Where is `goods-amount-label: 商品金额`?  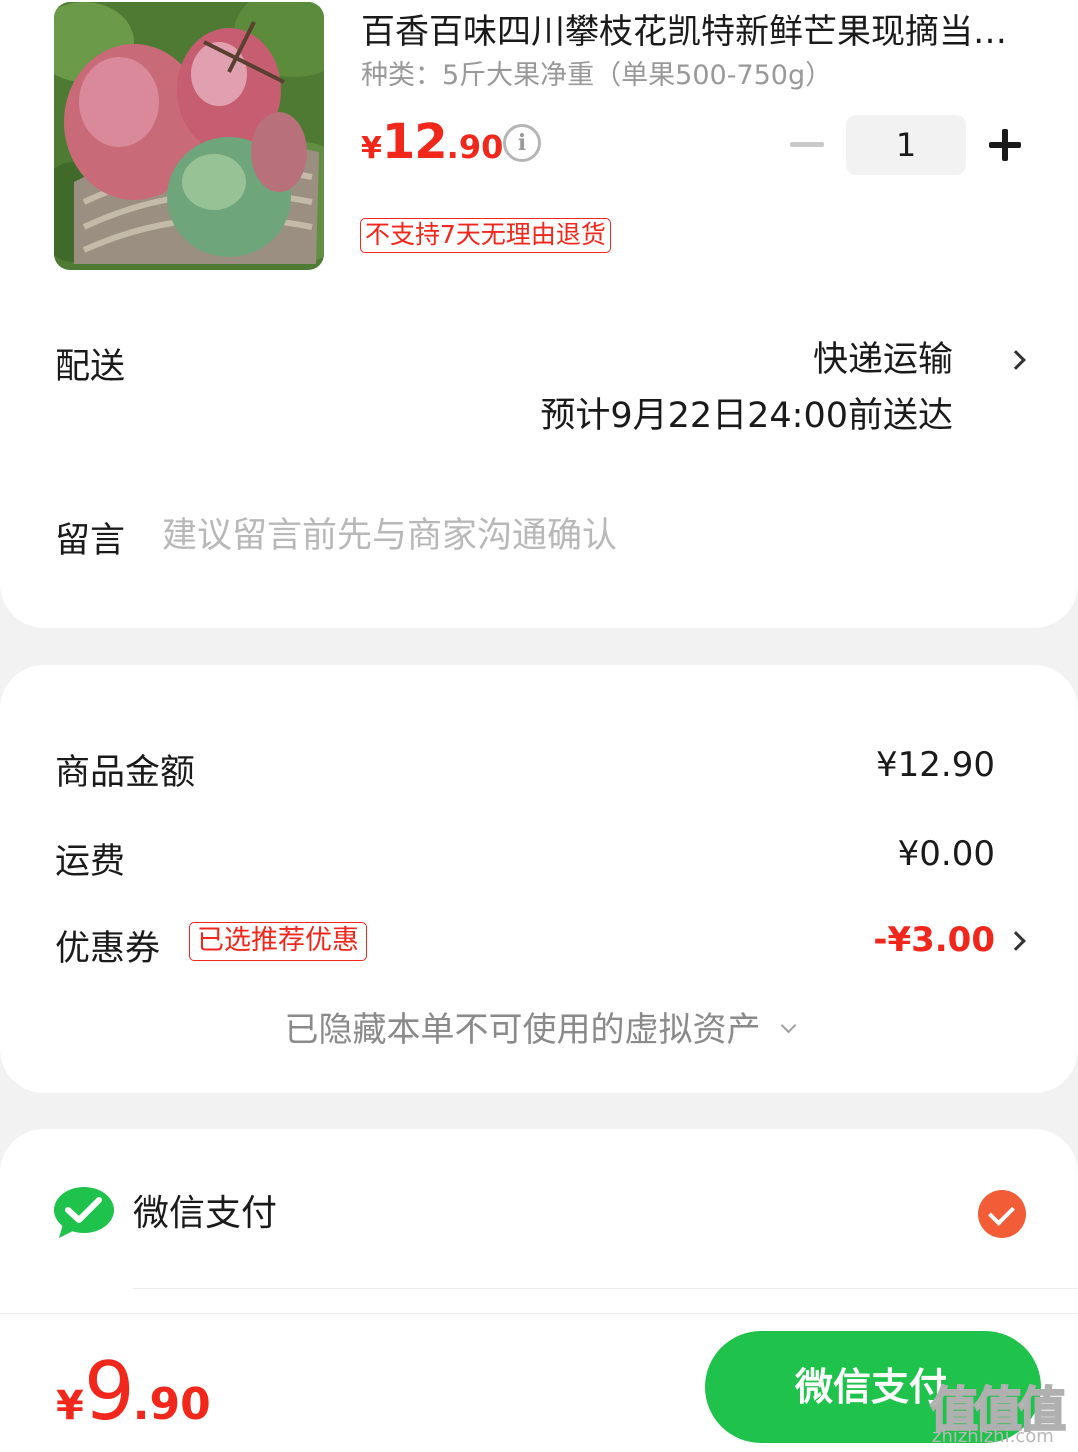
goods-amount-label: 商品金额 is located at coordinates (125, 773).